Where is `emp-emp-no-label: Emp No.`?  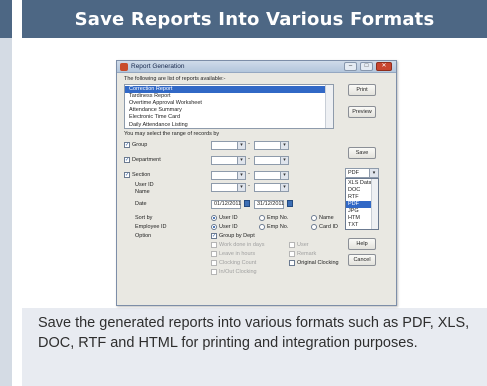 emp-emp-no-label: Emp No. is located at coordinates (278, 227).